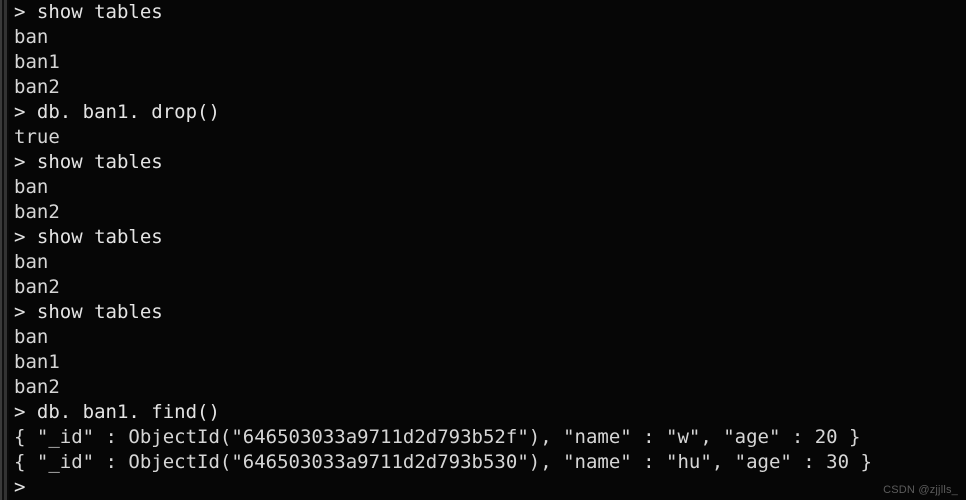 The width and height of the screenshot is (966, 500). What do you see at coordinates (4, 250) in the screenshot?
I see `terminal-scrollbar` at bounding box center [4, 250].